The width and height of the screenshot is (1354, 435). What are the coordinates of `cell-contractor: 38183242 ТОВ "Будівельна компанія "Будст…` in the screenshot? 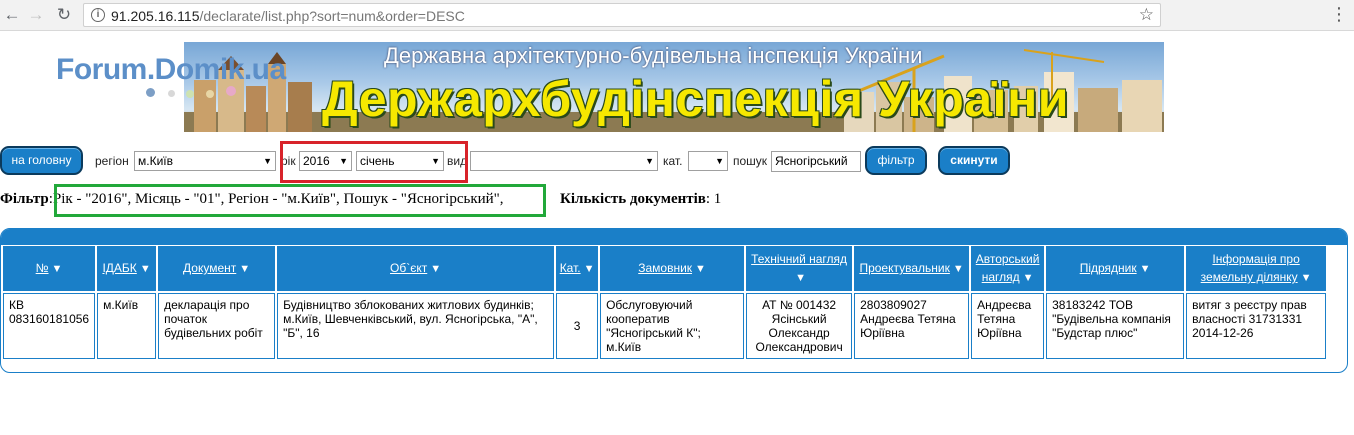 It's located at (1115, 326).